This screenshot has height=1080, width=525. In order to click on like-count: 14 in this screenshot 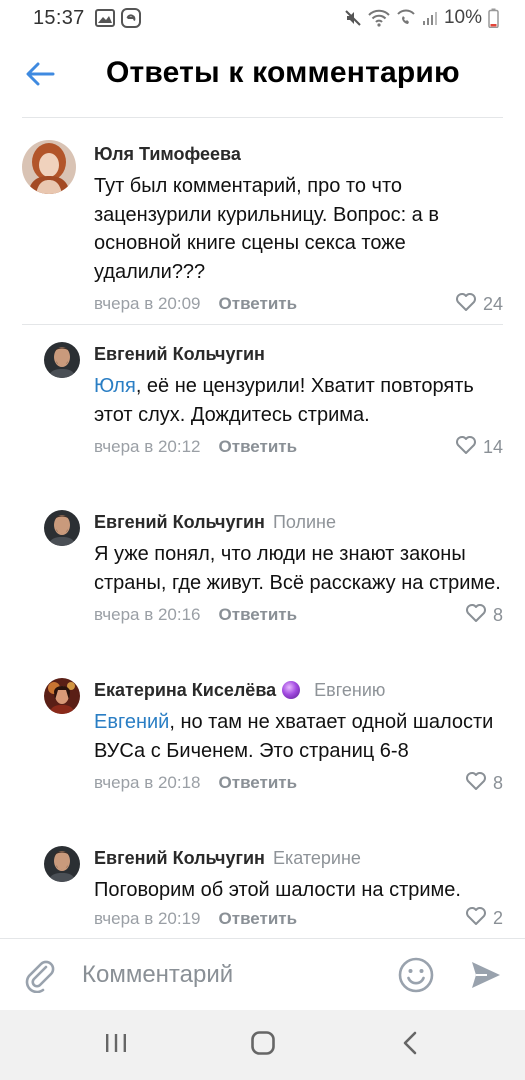, I will do `click(492, 446)`.